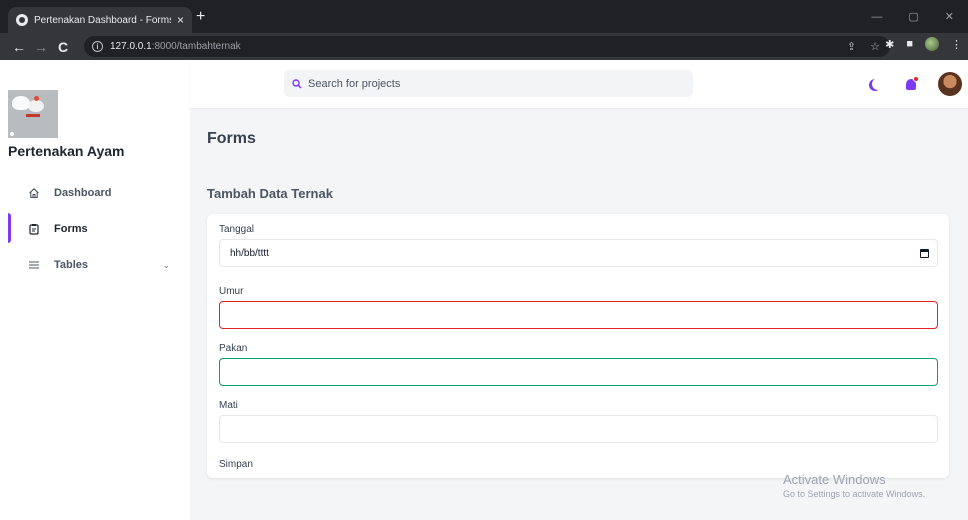  Describe the element at coordinates (916, 78) in the screenshot. I see `notification-badge` at that location.